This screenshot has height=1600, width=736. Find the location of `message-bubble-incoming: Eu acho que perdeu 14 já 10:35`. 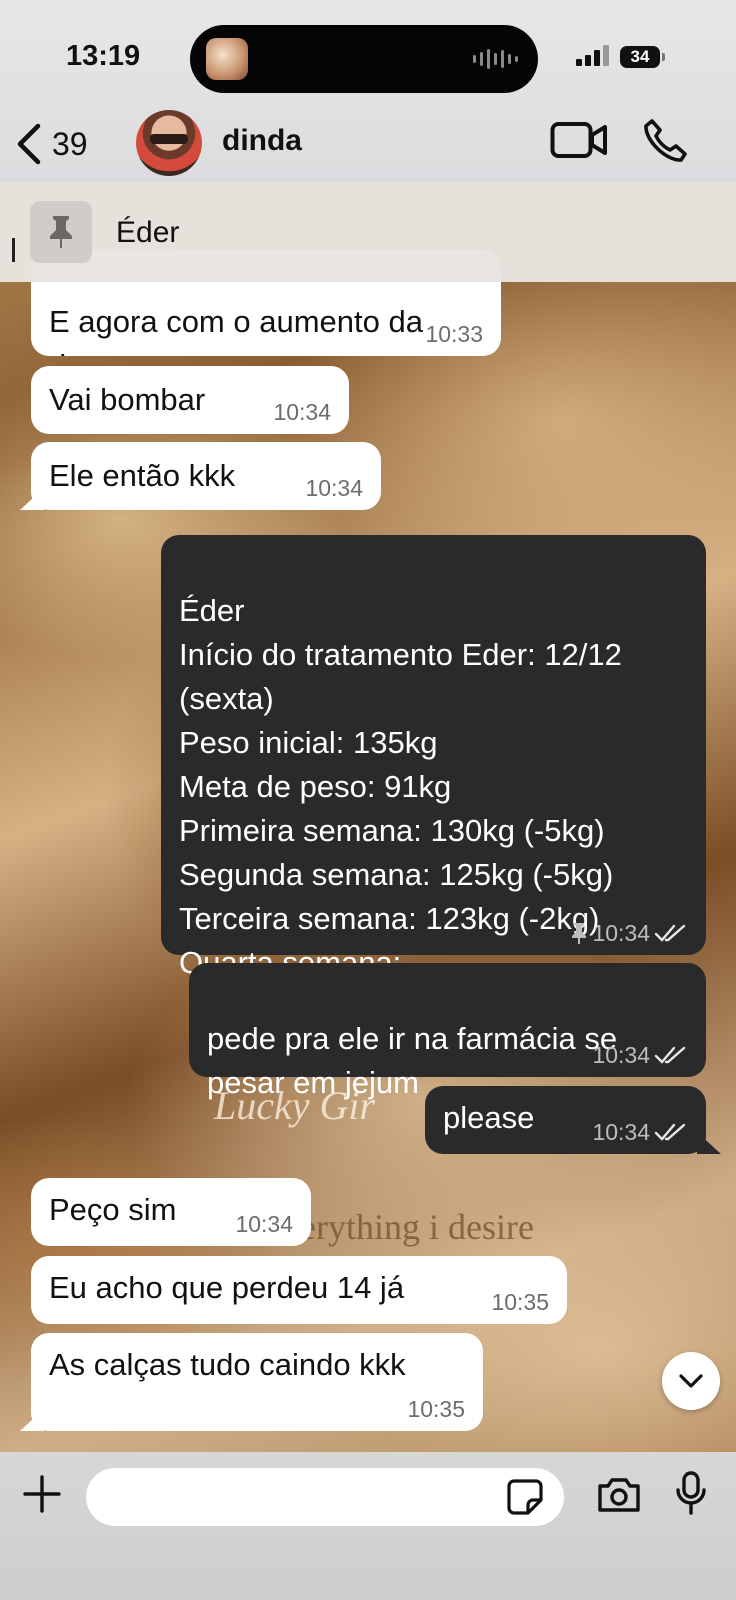

message-bubble-incoming: Eu acho que perdeu 14 já 10:35 is located at coordinates (299, 1290).